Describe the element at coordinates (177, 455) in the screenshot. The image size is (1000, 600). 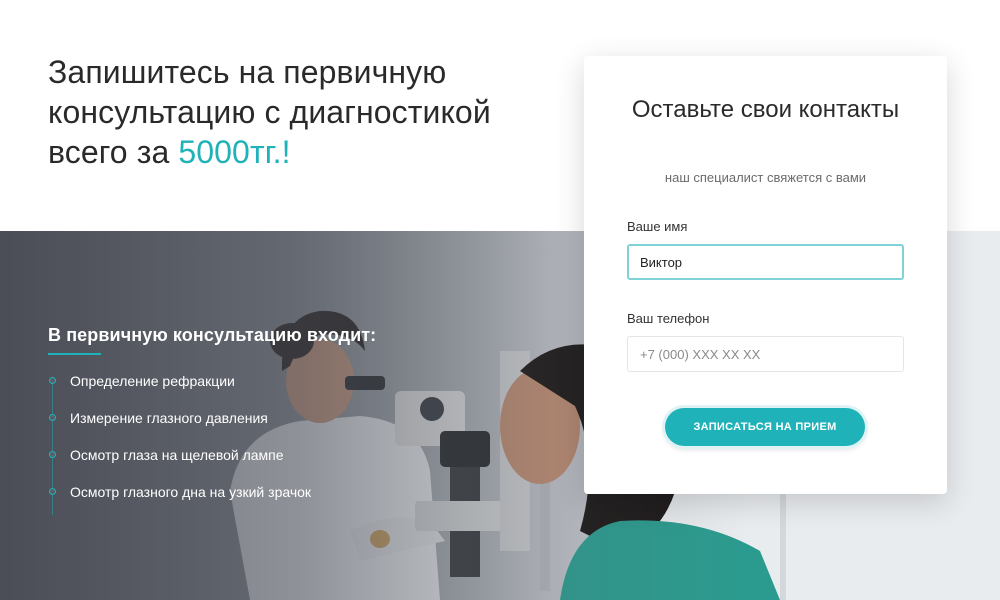
I see `list-item-label: Осмотр глаза на щелевой лампе` at that location.